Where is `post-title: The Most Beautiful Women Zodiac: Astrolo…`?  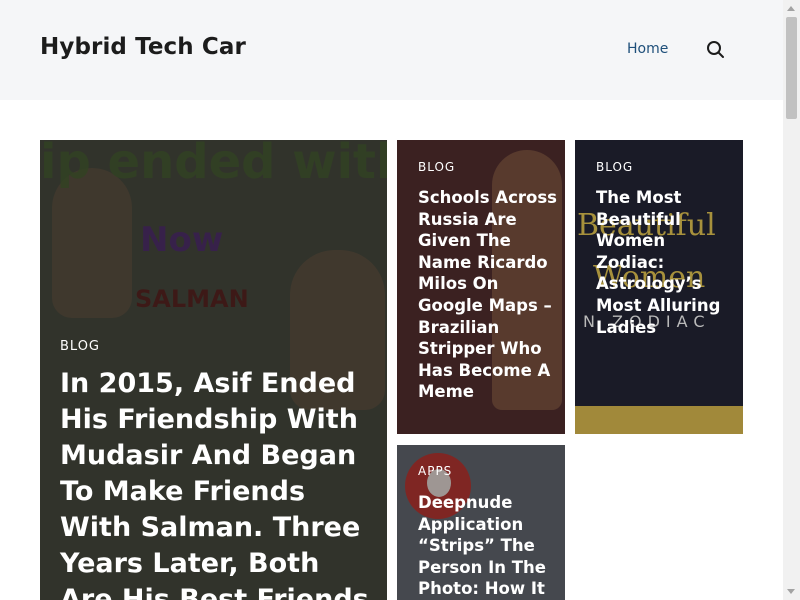
post-title: The Most Beautiful Women Zodiac: Astrolo… is located at coordinates (666, 262).